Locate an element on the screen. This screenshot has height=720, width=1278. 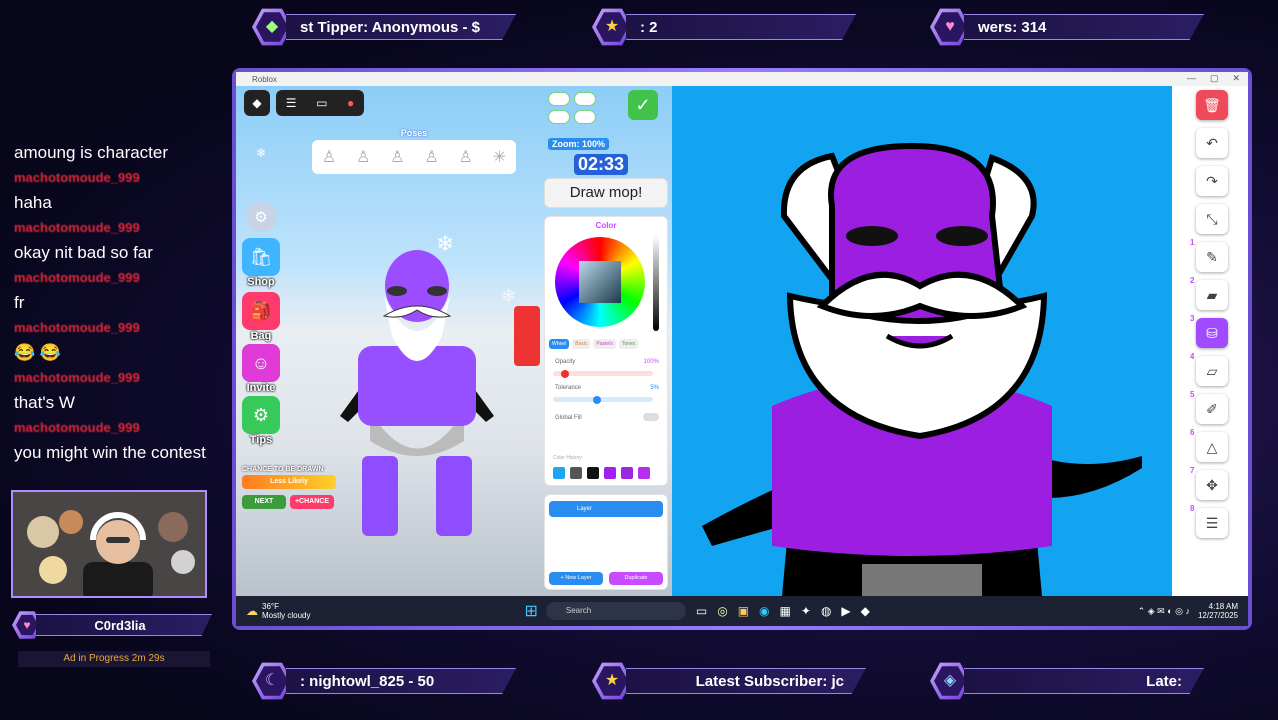
shapes-icon: △ 6 is located at coordinates (1209, 445).